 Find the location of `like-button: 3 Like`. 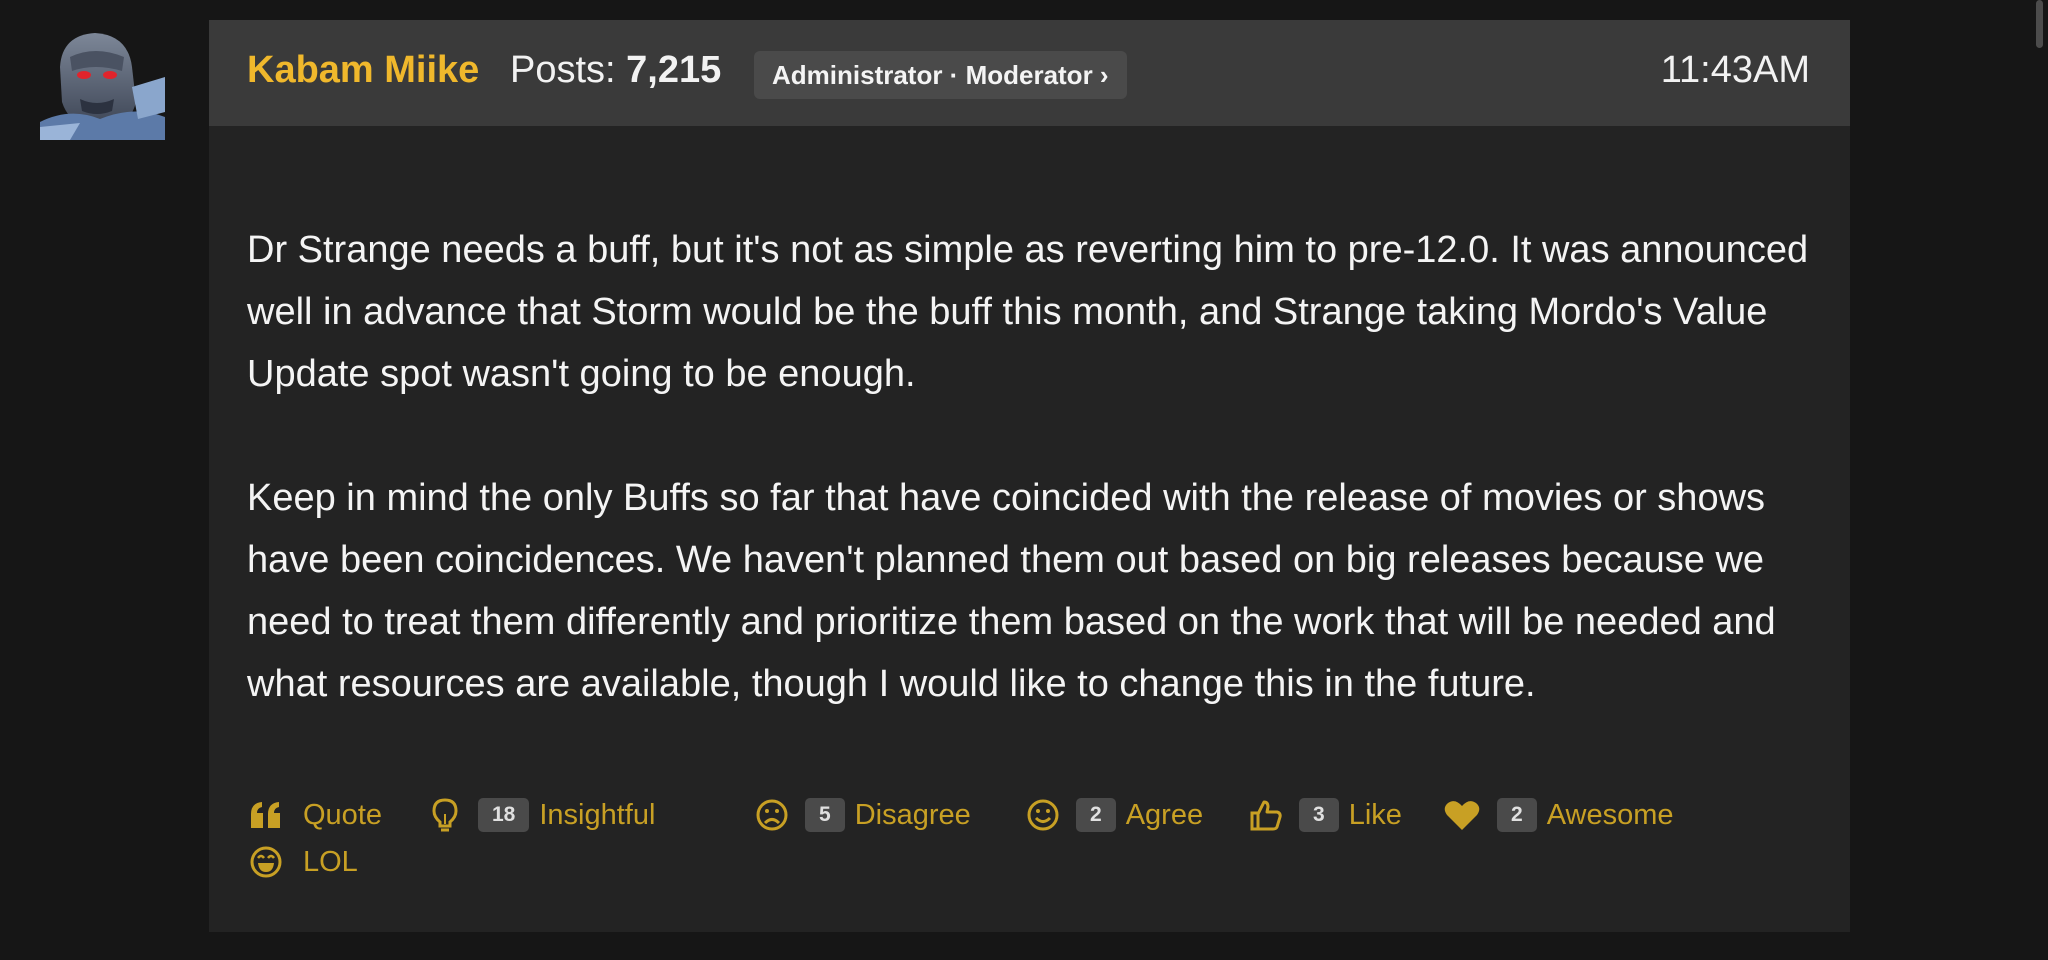

like-button: 3 Like is located at coordinates (1324, 815).